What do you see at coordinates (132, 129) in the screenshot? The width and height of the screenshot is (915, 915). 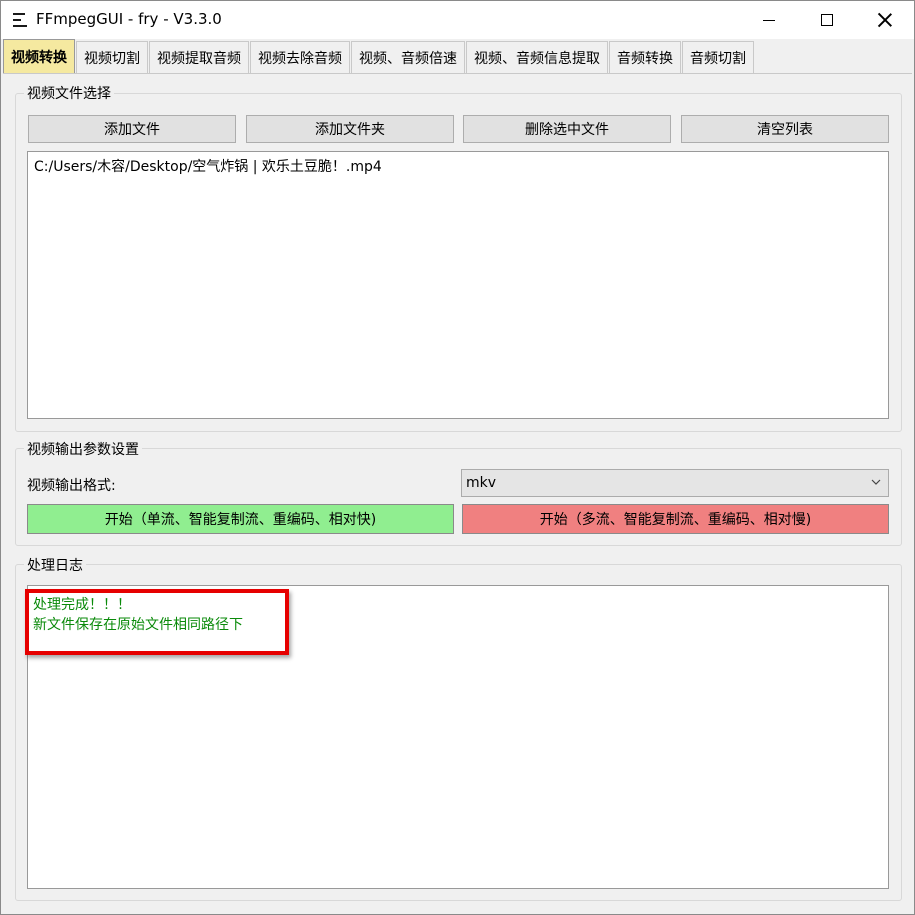 I see `add-file-button: 添加文件` at bounding box center [132, 129].